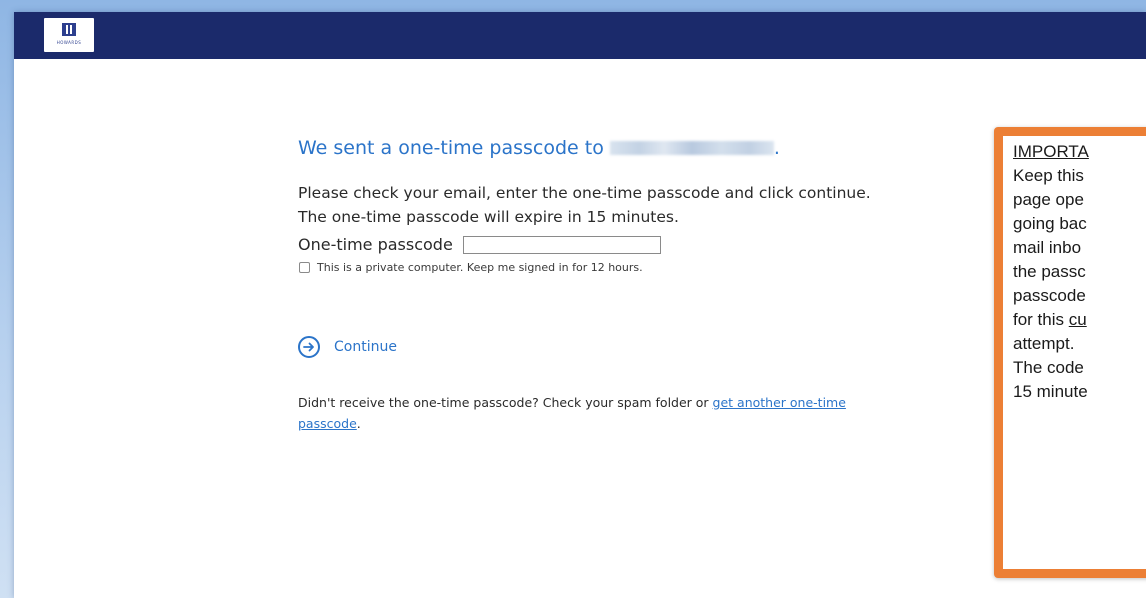  What do you see at coordinates (69, 42) in the screenshot?
I see `logo-text: HOWARDS` at bounding box center [69, 42].